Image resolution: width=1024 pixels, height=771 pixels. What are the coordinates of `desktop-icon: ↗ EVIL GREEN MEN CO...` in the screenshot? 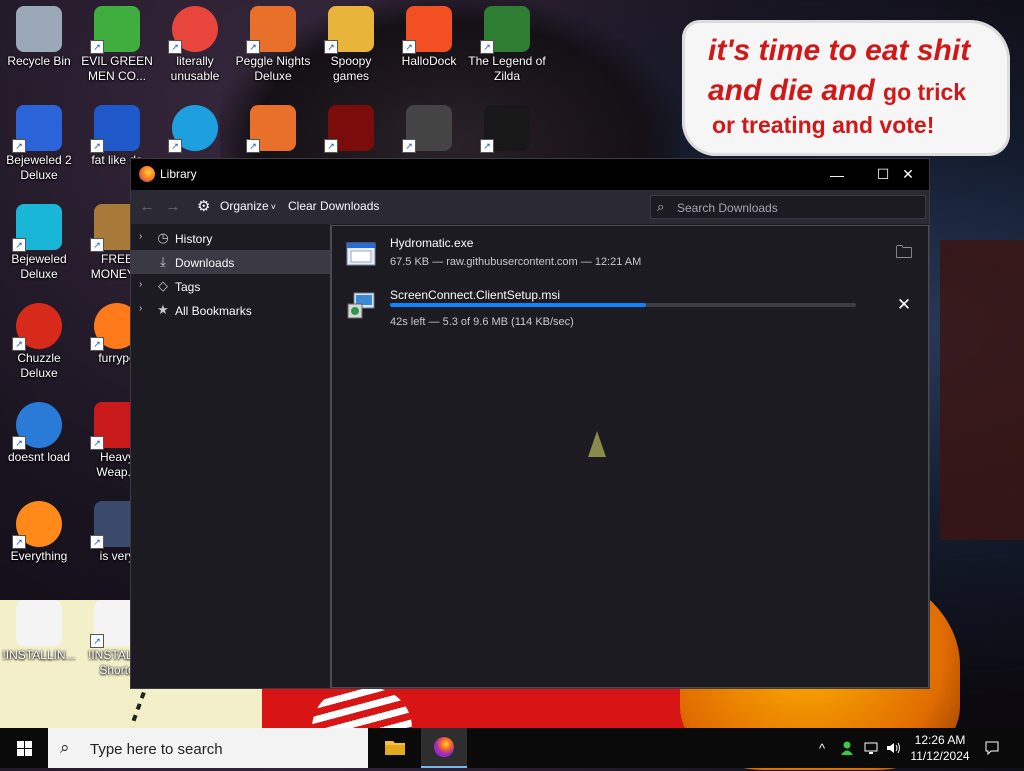 It's located at (117, 43).